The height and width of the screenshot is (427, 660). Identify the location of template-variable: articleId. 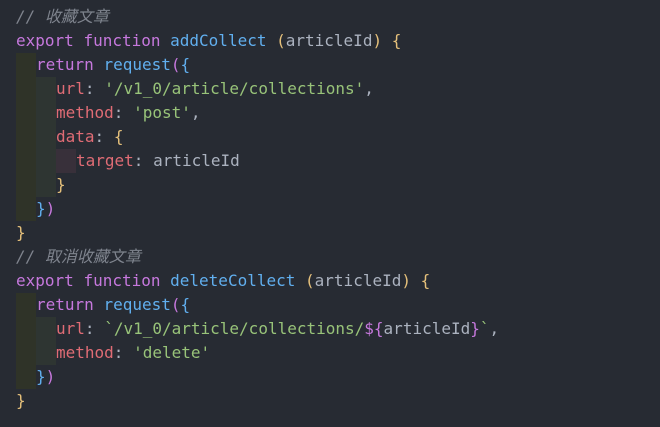
(427, 328).